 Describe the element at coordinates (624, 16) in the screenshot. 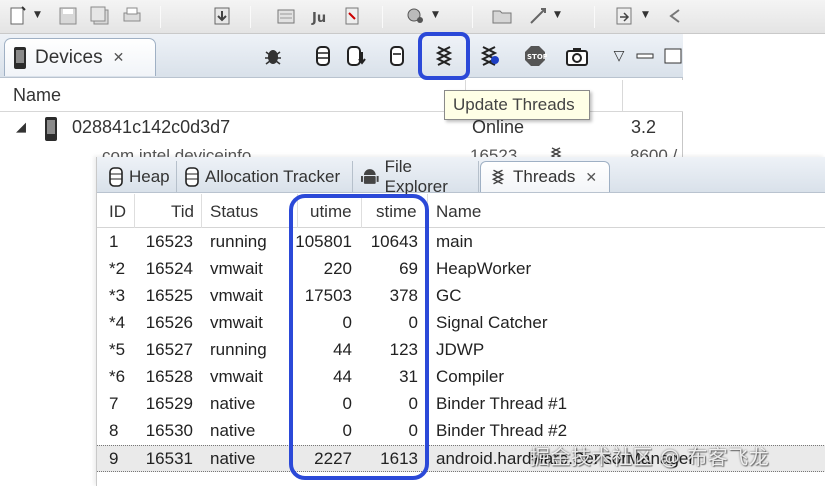

I see `navigate-icon` at that location.